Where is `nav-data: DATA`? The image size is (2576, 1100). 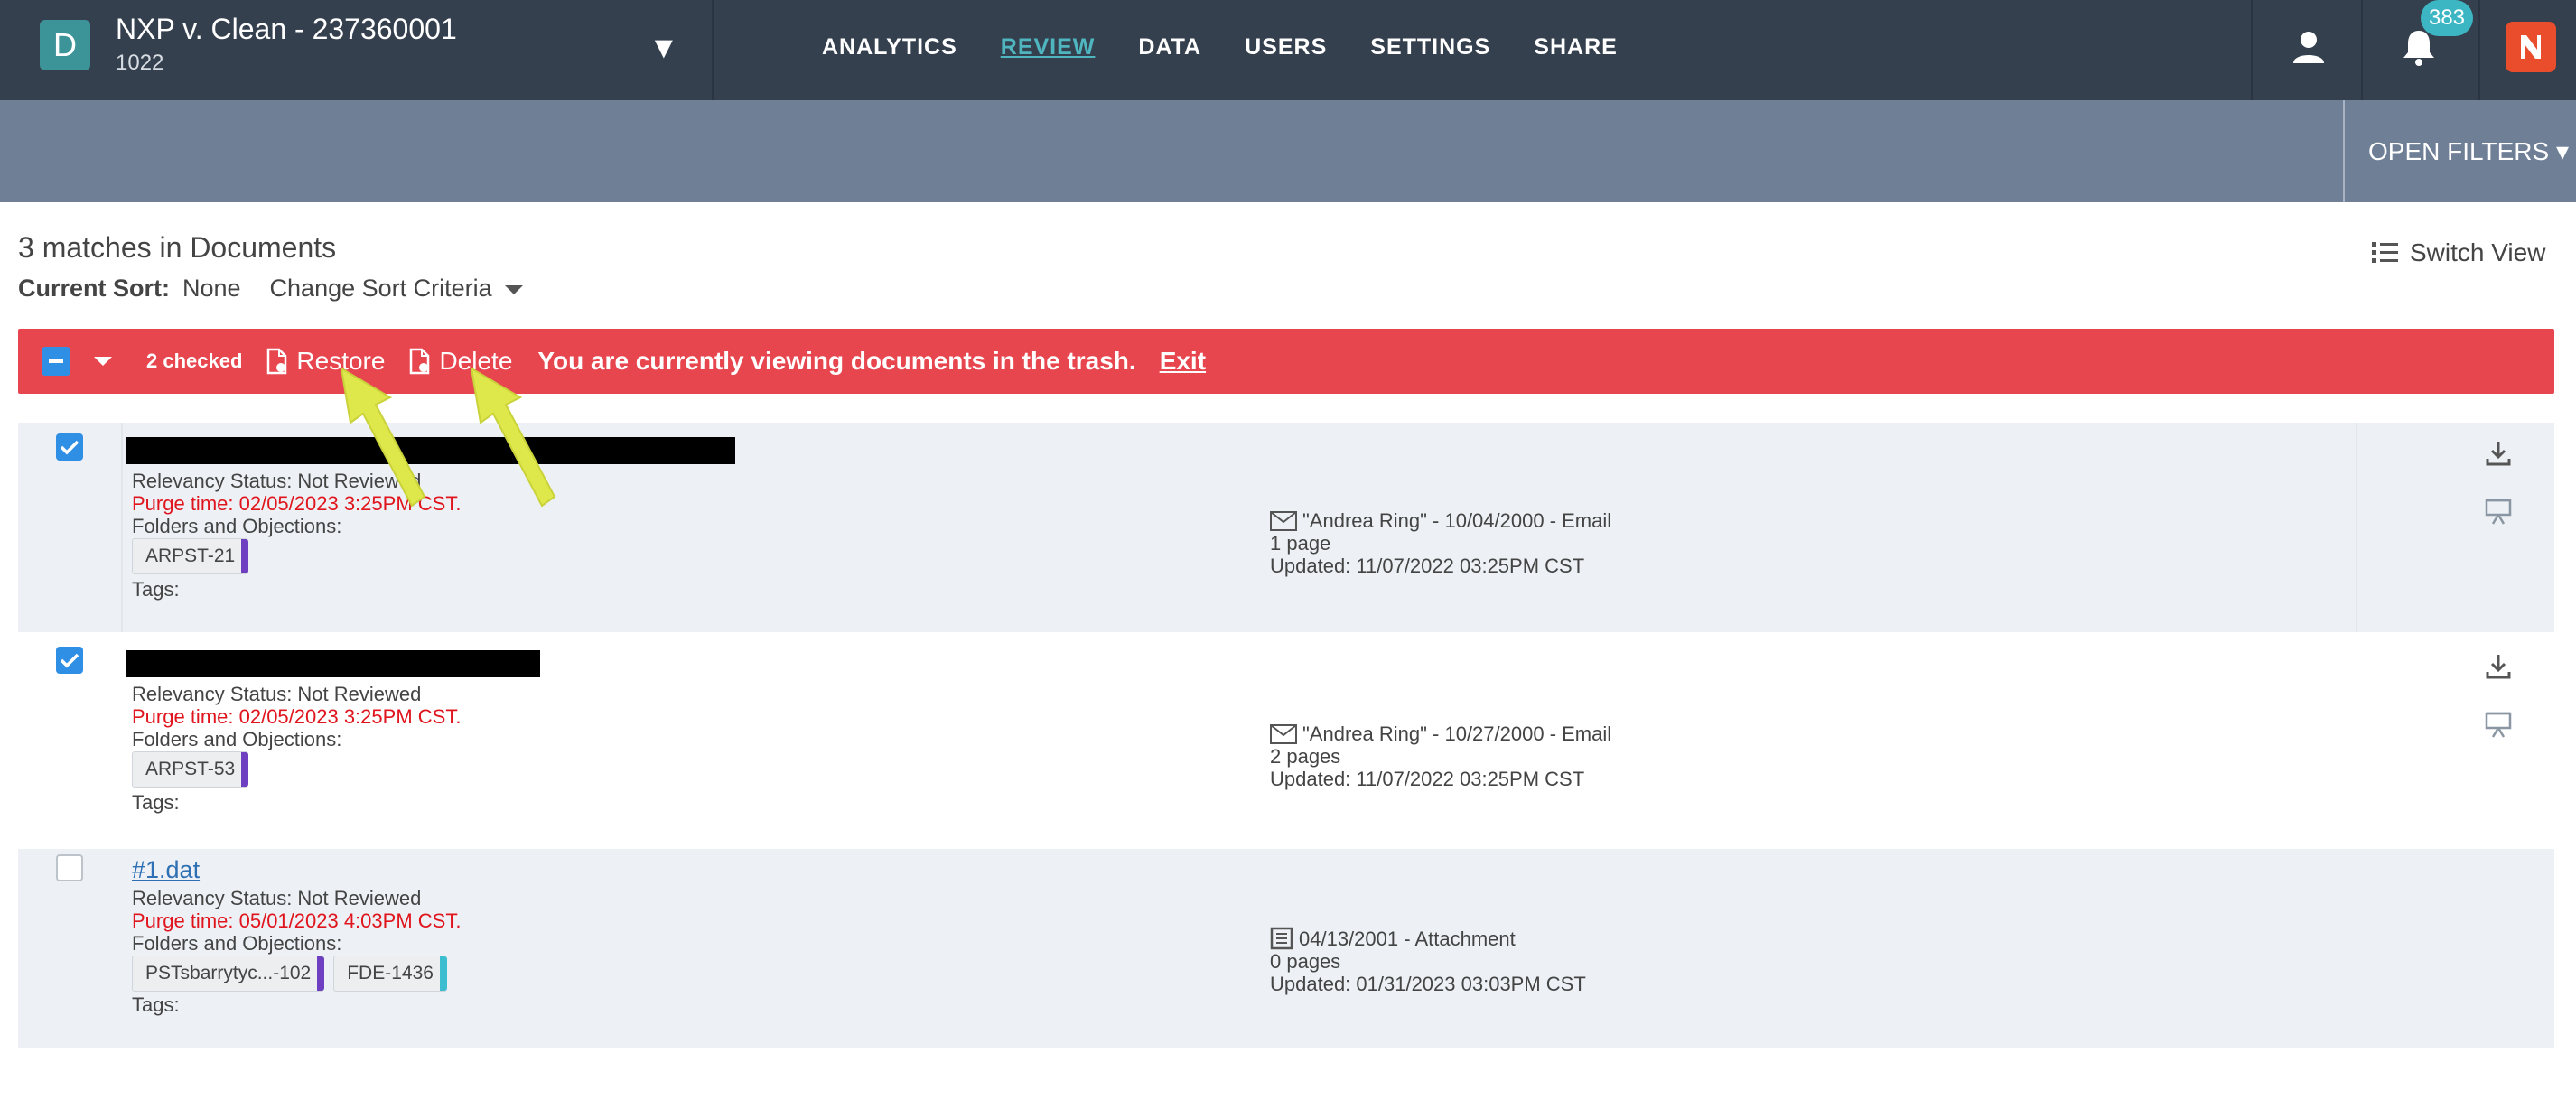
nav-data: DATA is located at coordinates (1169, 47).